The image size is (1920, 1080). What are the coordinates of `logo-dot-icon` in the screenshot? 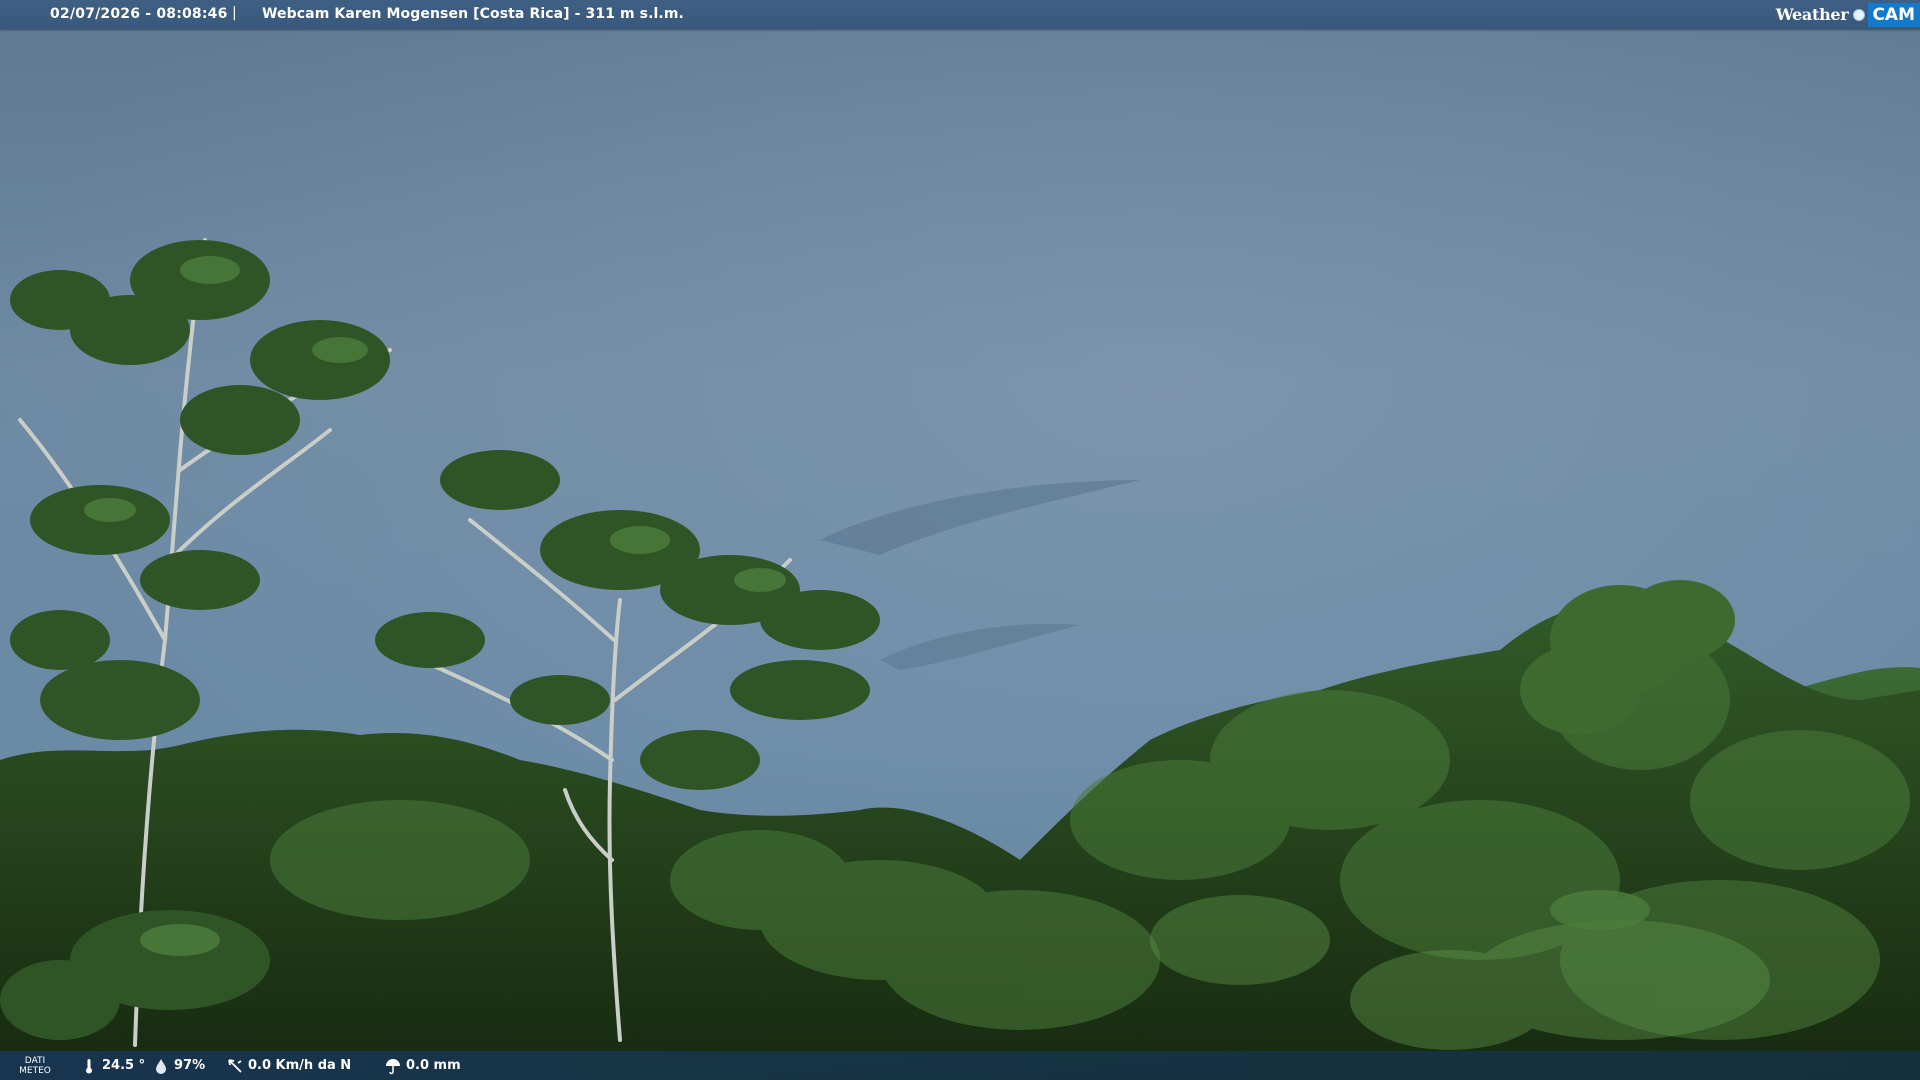 It's located at (1859, 14).